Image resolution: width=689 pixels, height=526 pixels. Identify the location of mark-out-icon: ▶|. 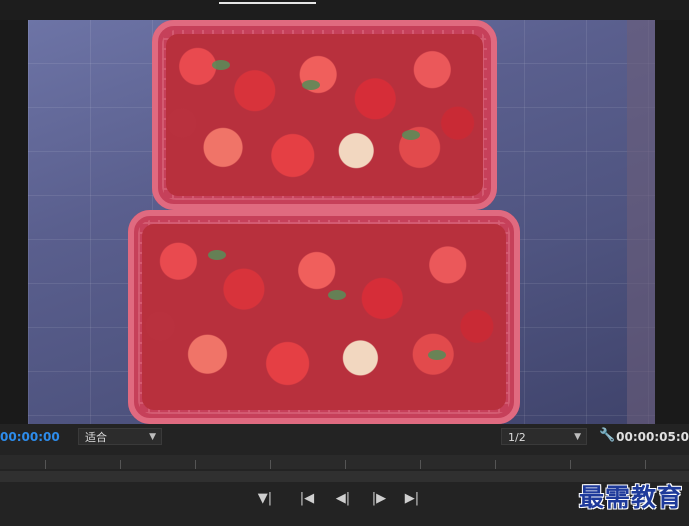
(412, 499).